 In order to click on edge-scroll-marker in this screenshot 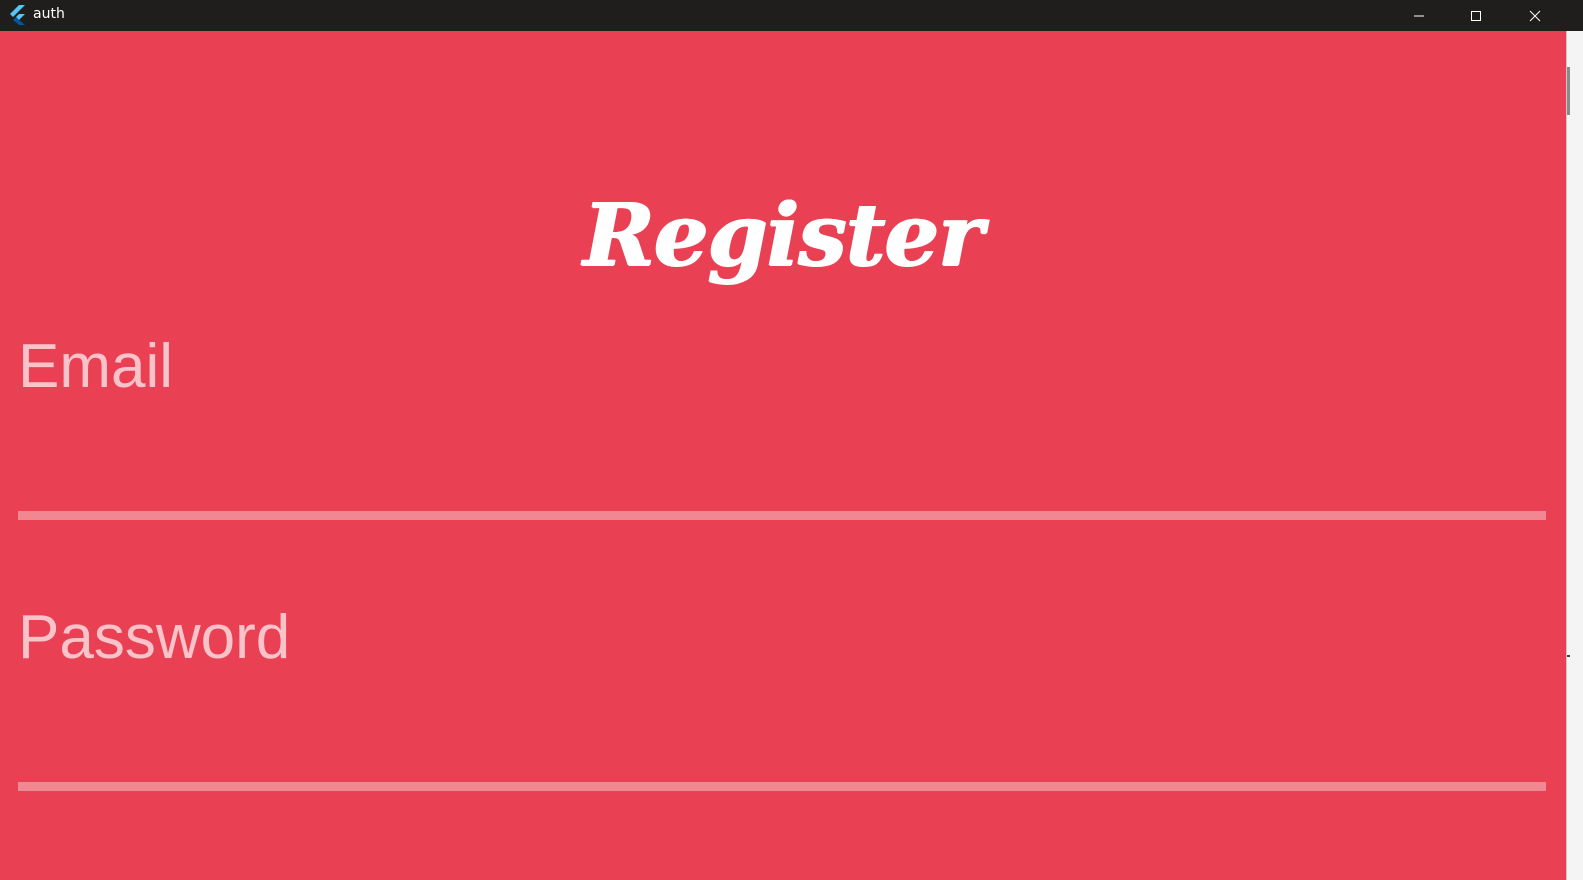, I will do `click(1568, 91)`.